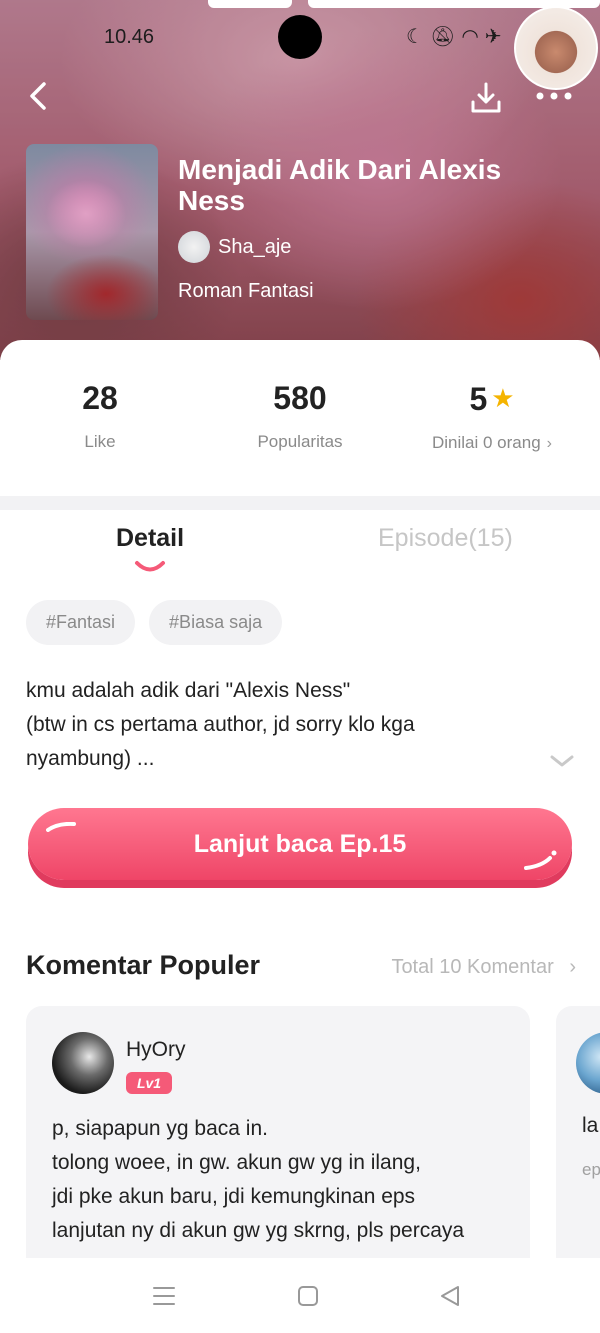 The height and width of the screenshot is (1333, 600). I want to click on popularity-count: 580, so click(300, 398).